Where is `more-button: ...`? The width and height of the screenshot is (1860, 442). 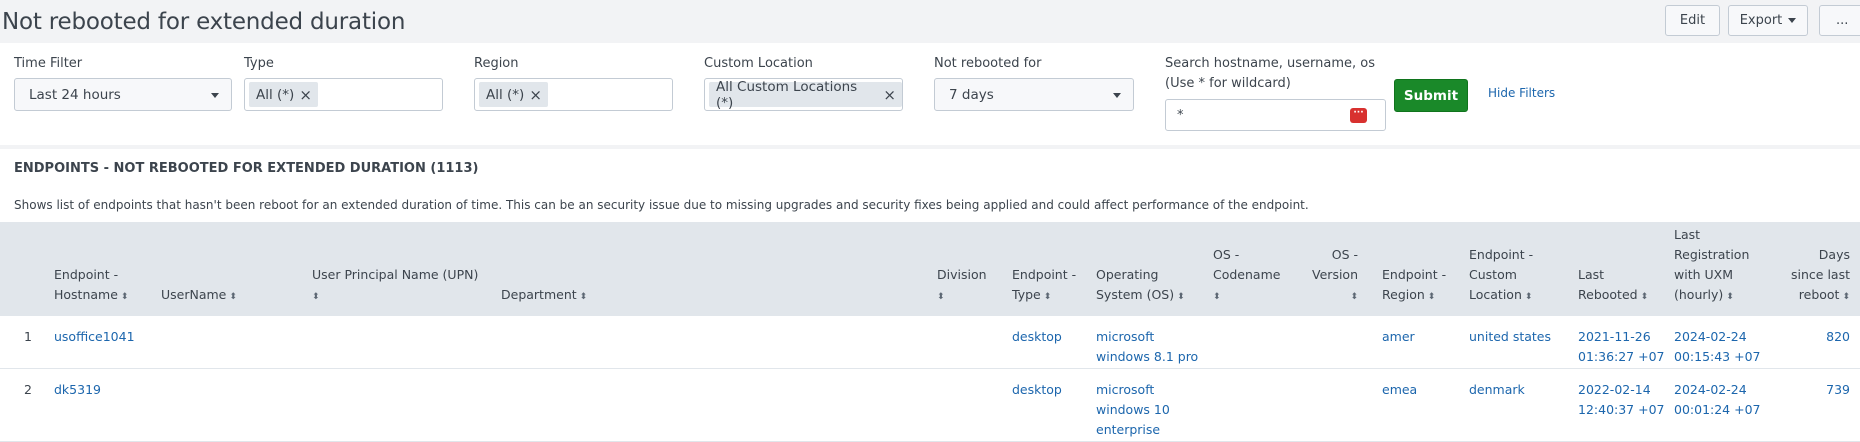 more-button: ... is located at coordinates (1839, 20).